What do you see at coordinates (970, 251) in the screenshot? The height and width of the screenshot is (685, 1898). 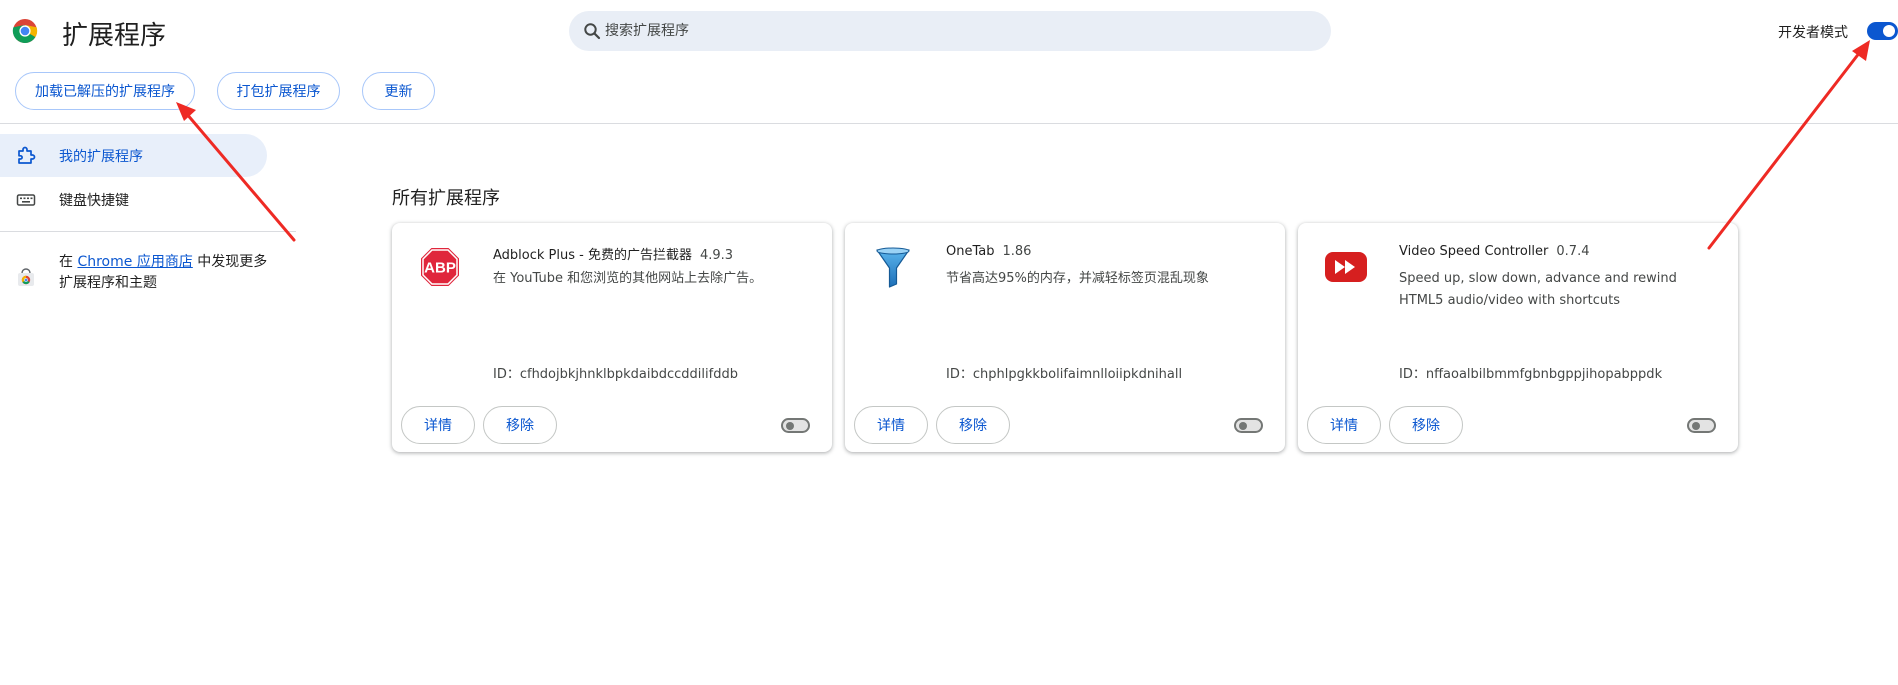 I see `extension-name: OneTab` at bounding box center [970, 251].